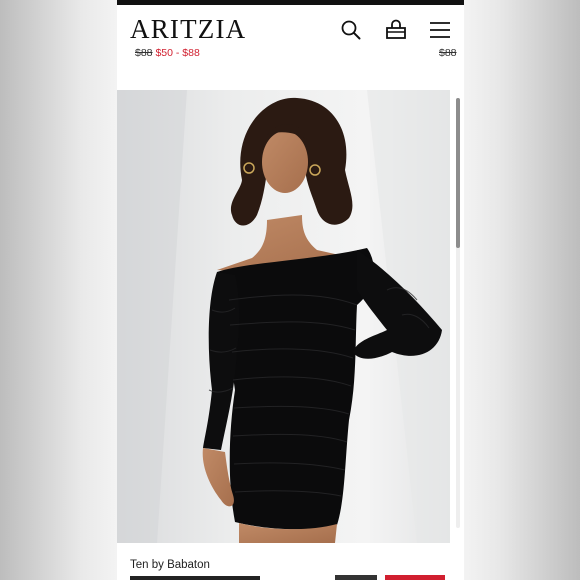 Image resolution: width=580 pixels, height=580 pixels. I want to click on product-price-partial, so click(390, 577).